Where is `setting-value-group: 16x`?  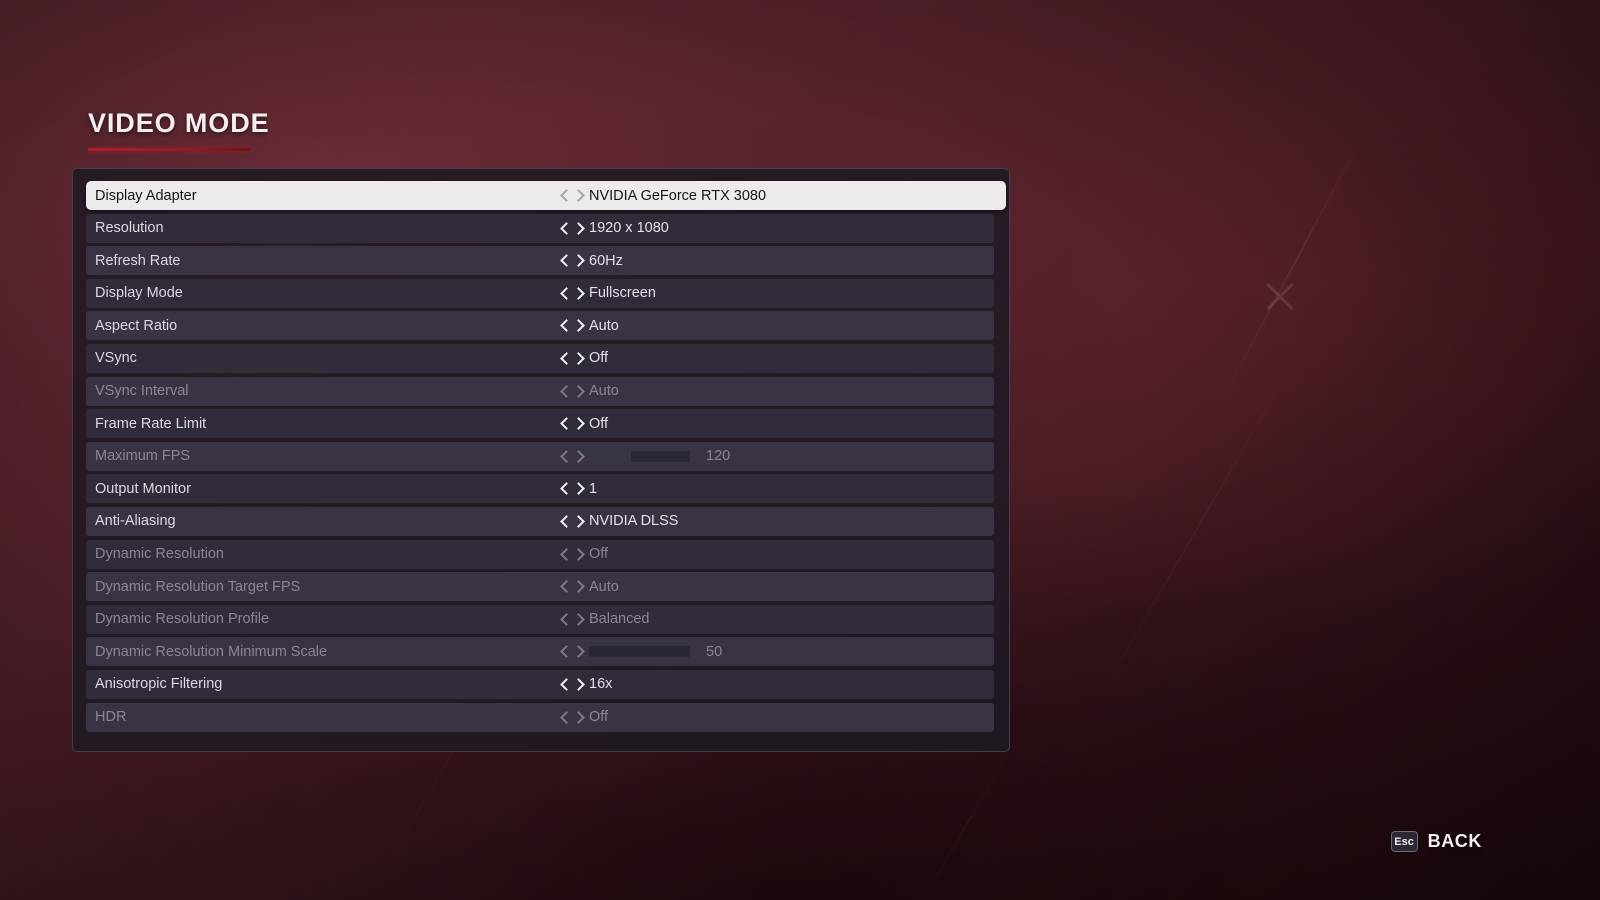
setting-value-group: 16x is located at coordinates (586, 684).